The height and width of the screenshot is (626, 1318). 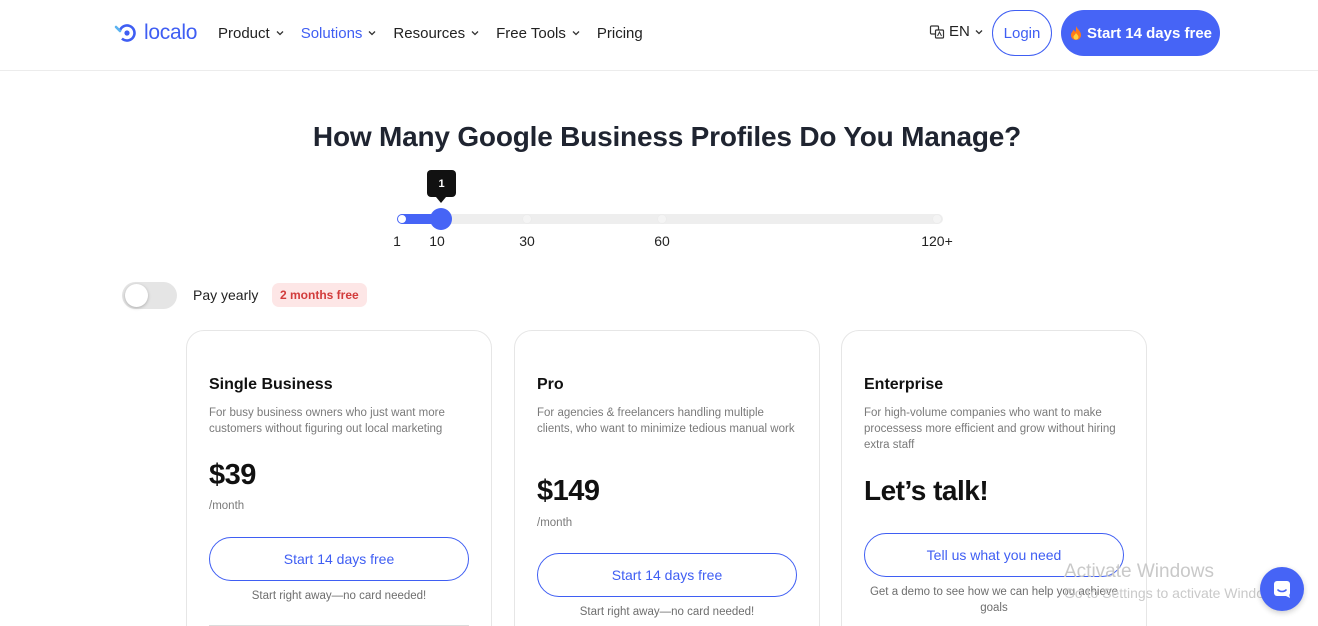 I want to click on slider-tick-label: 30, so click(x=527, y=241).